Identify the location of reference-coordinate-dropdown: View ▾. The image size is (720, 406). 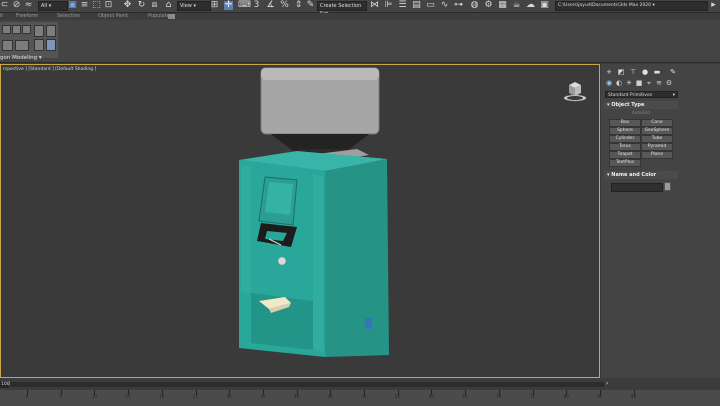
(194, 6).